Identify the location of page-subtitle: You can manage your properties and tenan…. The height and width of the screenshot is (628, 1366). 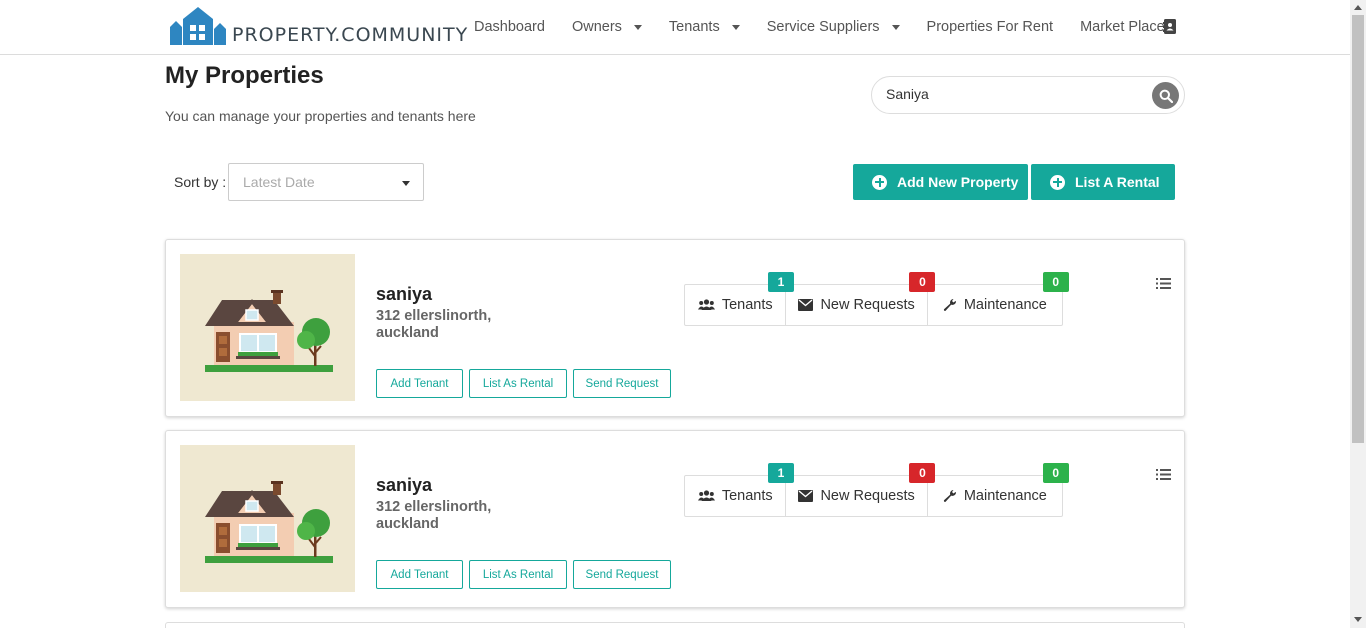
(320, 116).